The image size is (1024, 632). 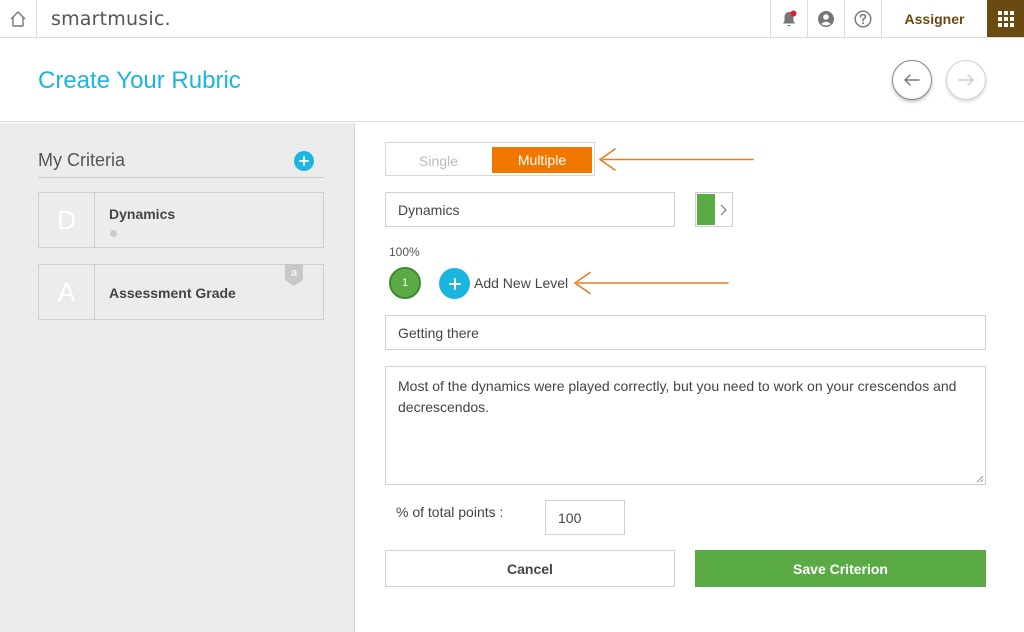 I want to click on add-criterion-button, so click(x=304, y=161).